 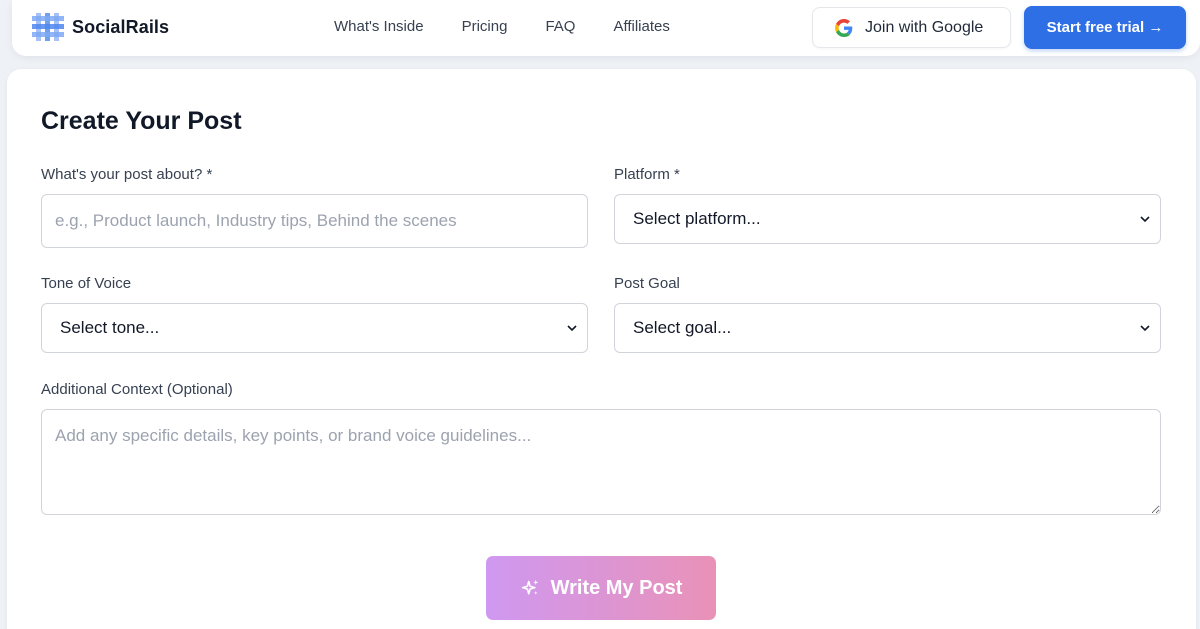 What do you see at coordinates (529, 587) in the screenshot?
I see `sparkles-icon` at bounding box center [529, 587].